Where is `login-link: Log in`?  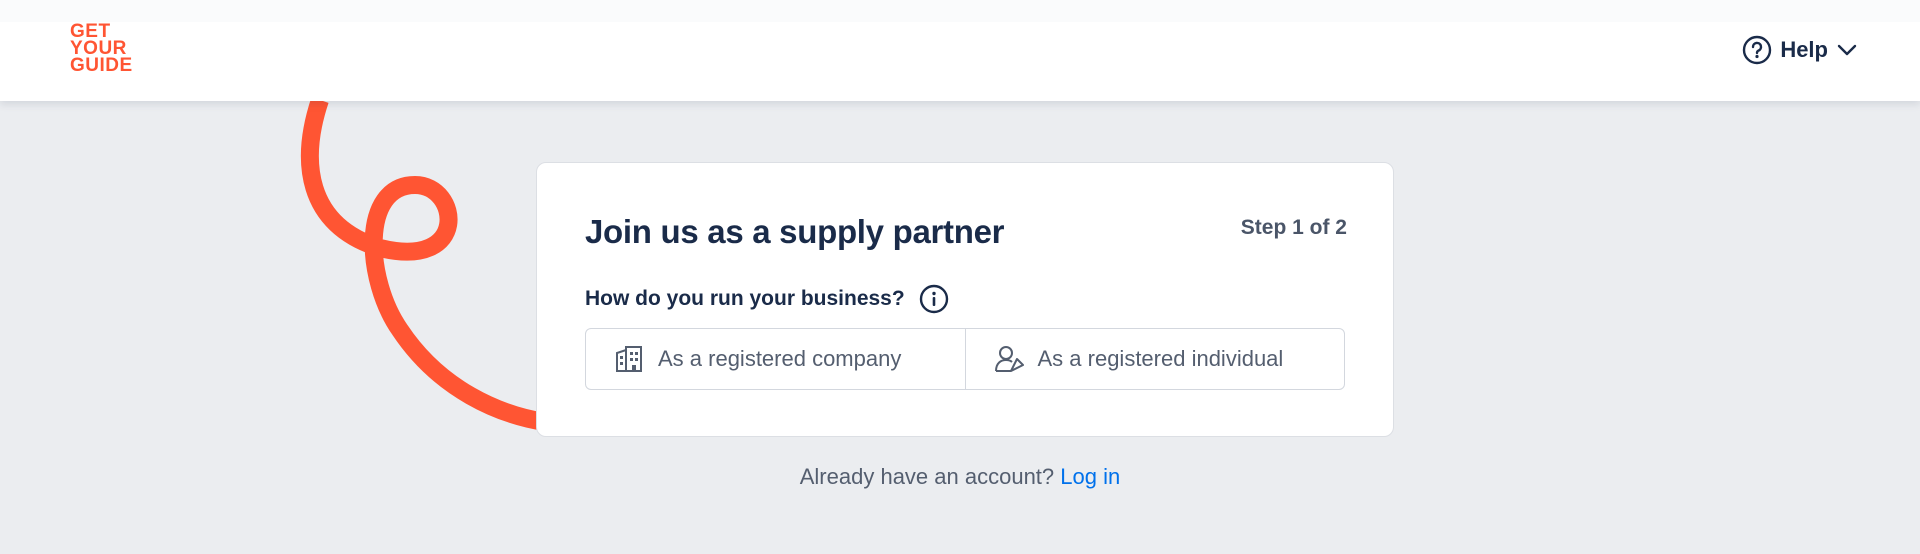
login-link: Log in is located at coordinates (1090, 476).